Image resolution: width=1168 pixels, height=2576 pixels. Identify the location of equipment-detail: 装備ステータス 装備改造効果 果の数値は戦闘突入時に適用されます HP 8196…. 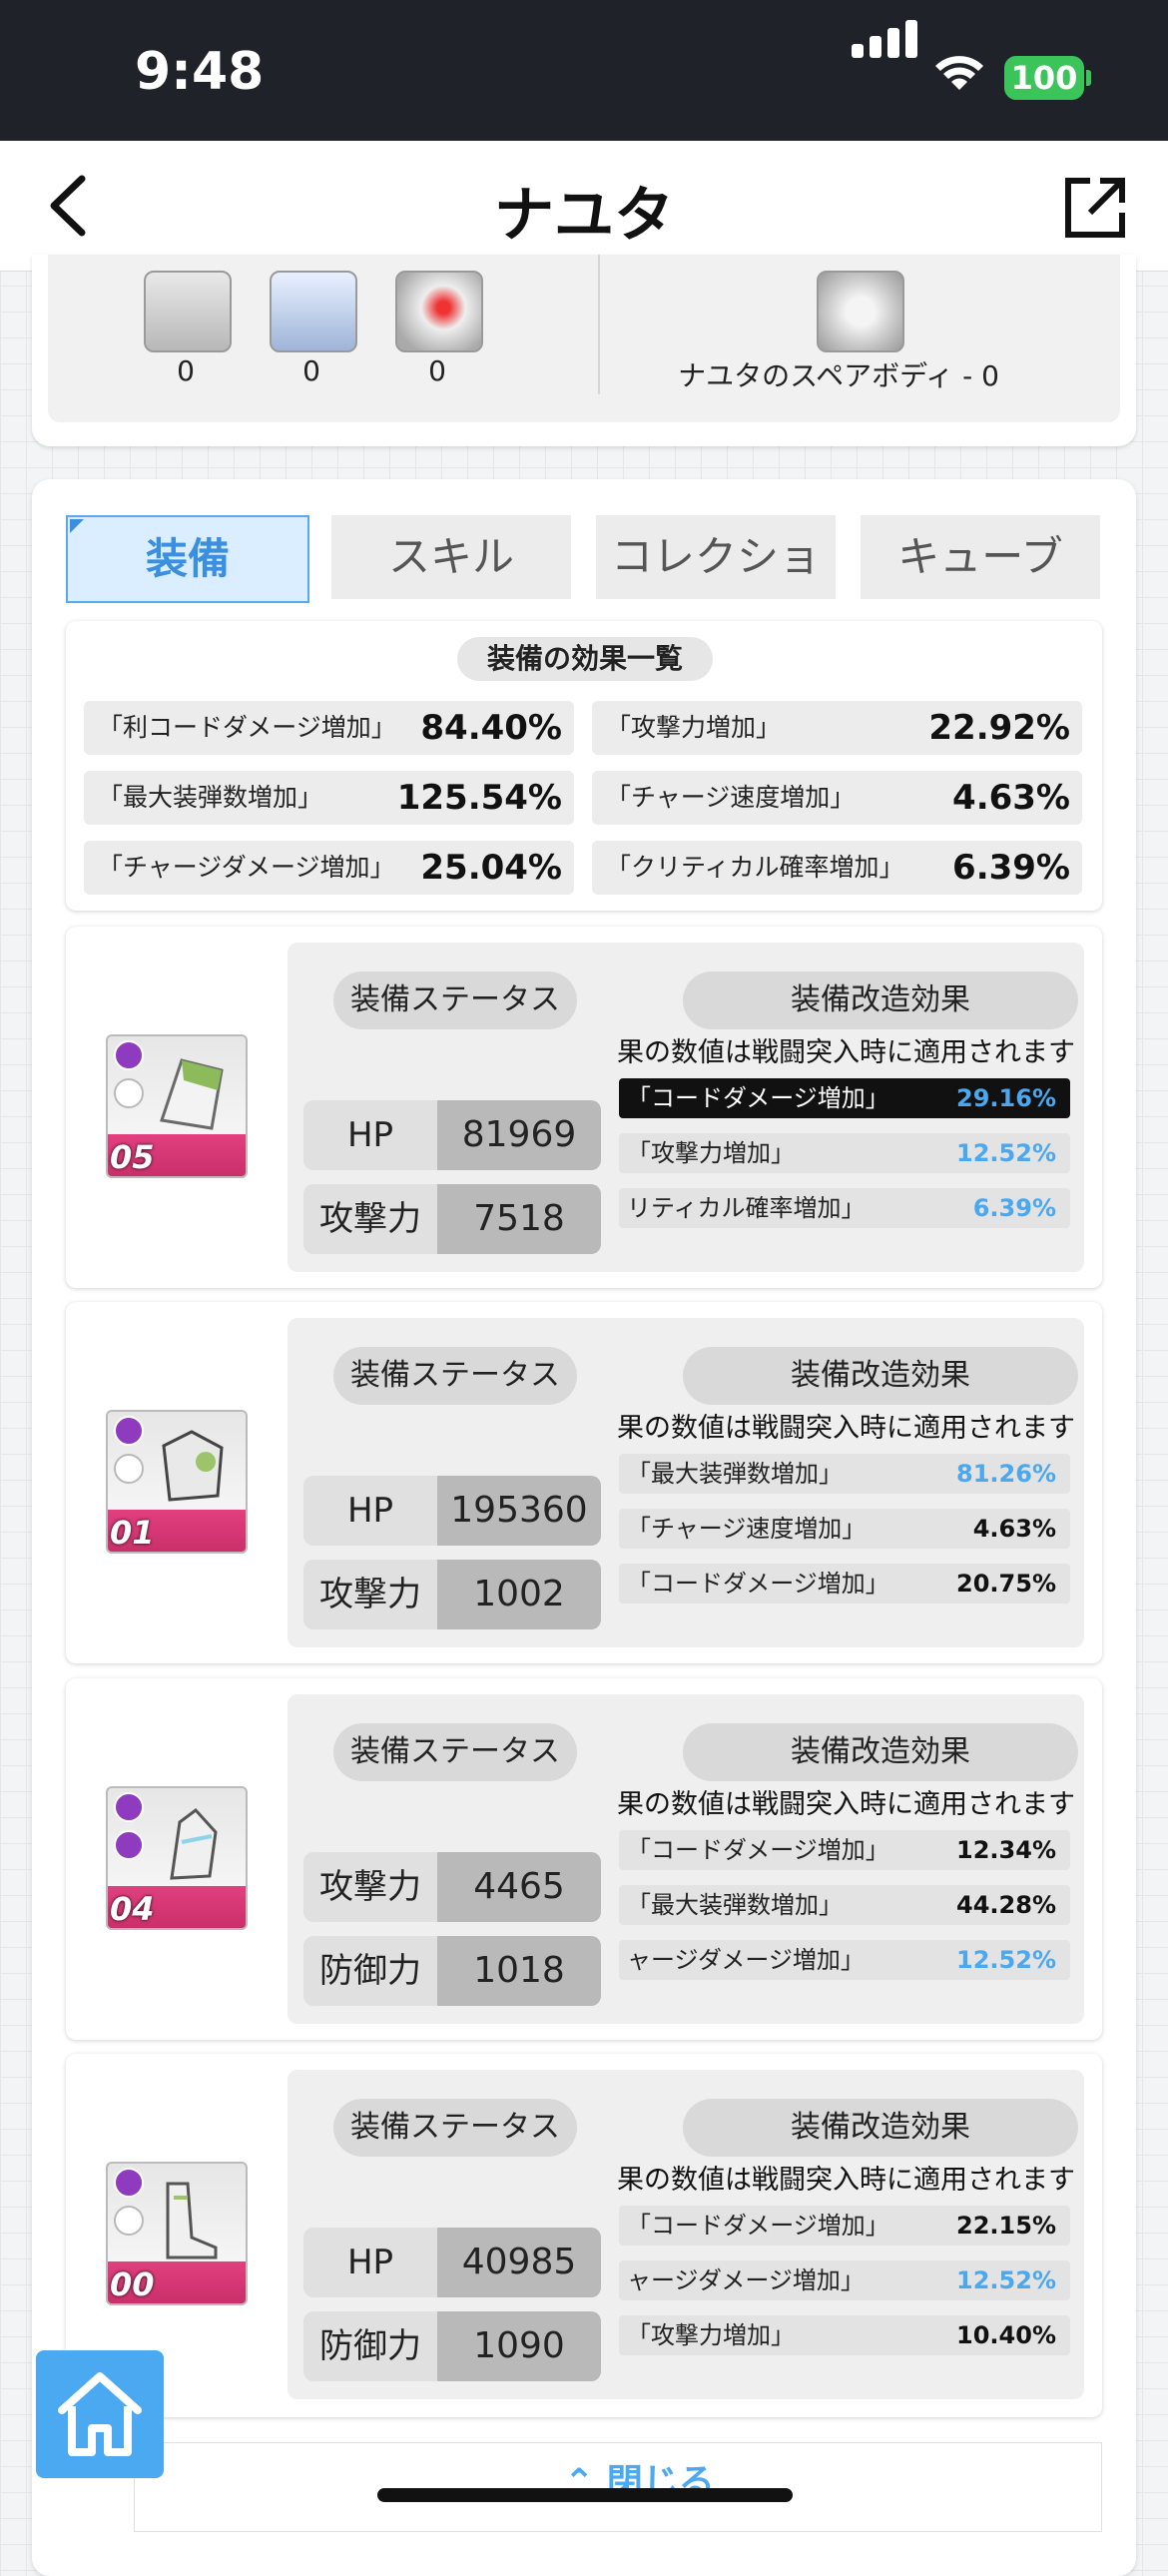
(686, 1107).